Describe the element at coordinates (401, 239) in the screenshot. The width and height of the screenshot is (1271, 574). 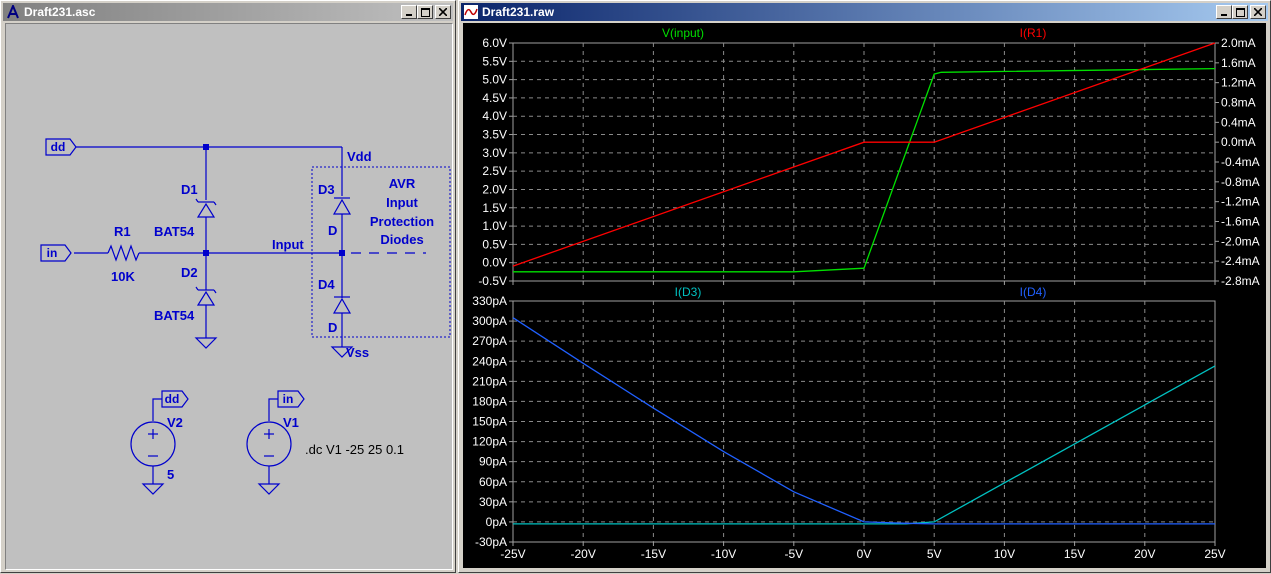
I see `note-line-4: Diodes` at that location.